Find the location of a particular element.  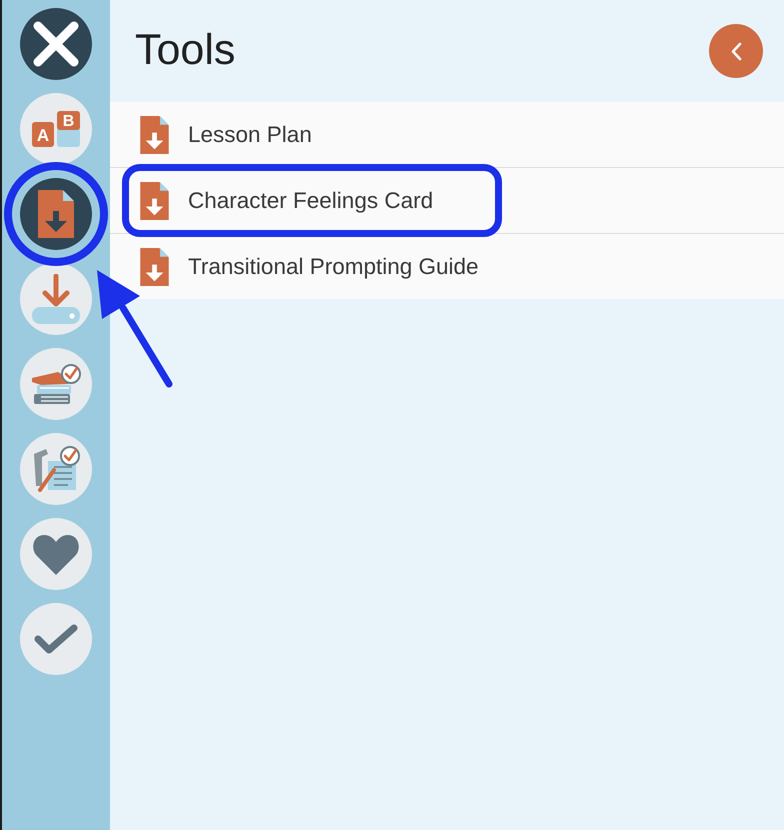

sidebar-button: A B is located at coordinates (56, 129).